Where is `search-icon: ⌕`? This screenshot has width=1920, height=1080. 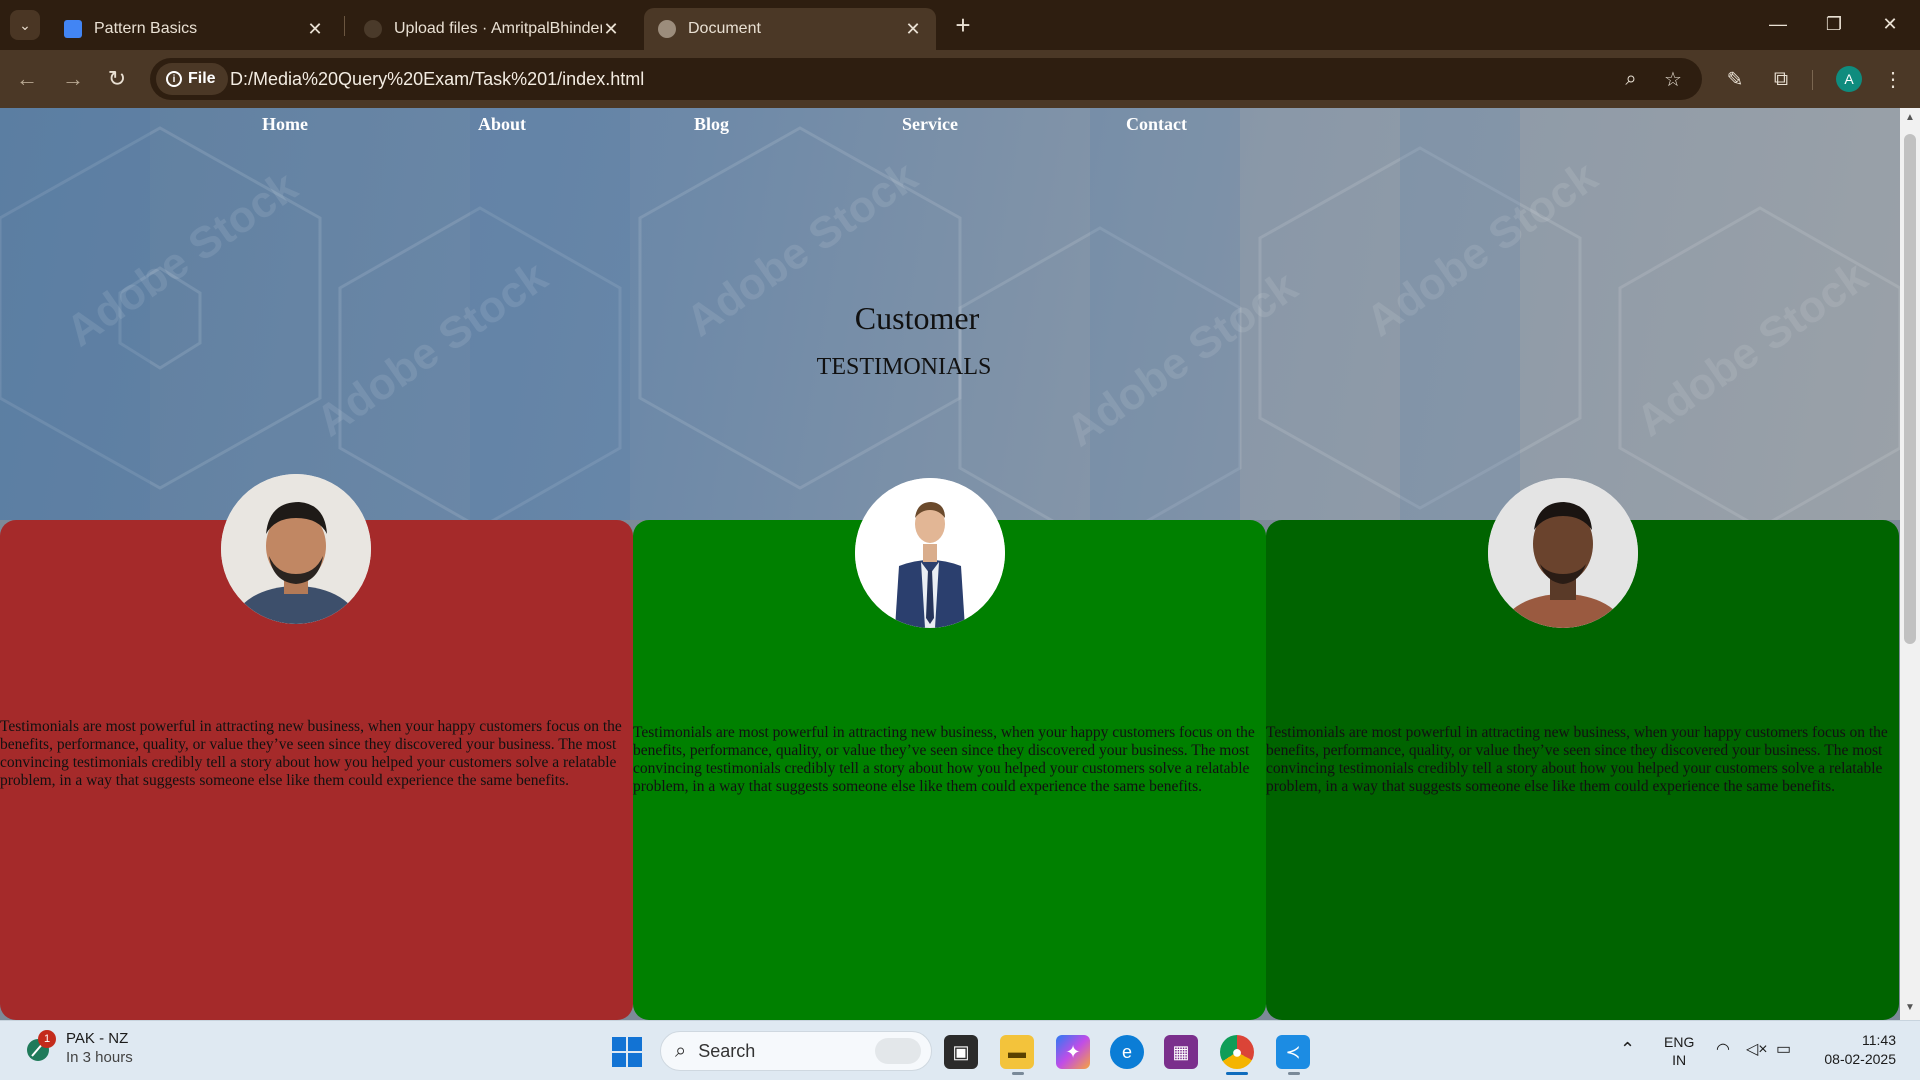 search-icon: ⌕ is located at coordinates (681, 1050).